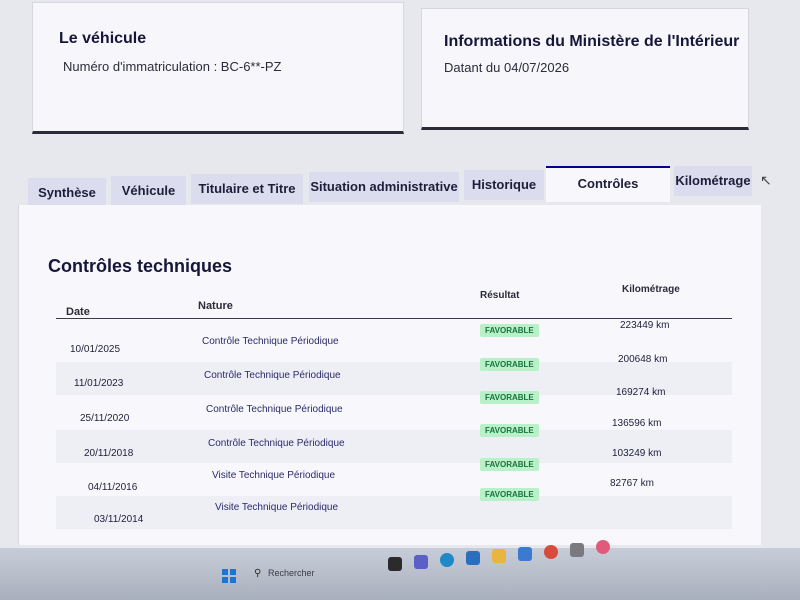  I want to click on cell-date: 10/01/2025, so click(95, 349).